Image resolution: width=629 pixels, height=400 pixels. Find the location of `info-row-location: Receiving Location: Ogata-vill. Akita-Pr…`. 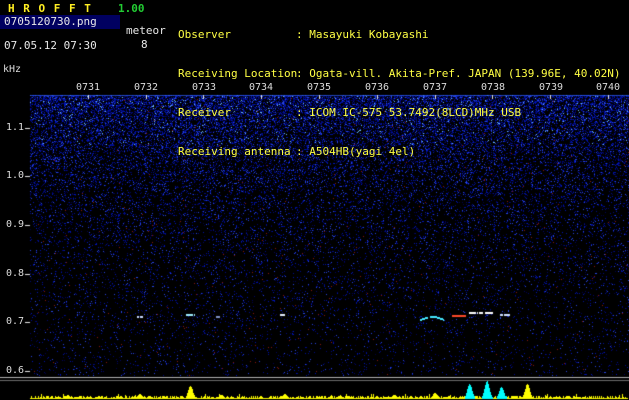

info-row-location: Receiving Location: Ogata-vill. Akita-Pr… is located at coordinates (399, 73).